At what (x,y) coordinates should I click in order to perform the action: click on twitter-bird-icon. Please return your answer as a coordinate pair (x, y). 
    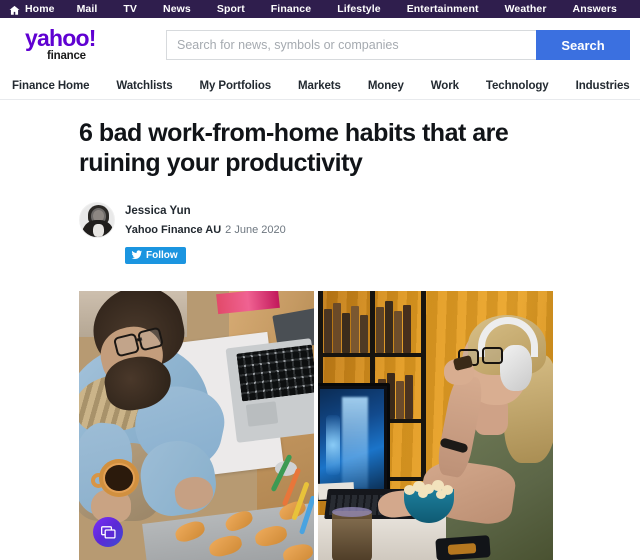
    Looking at the image, I should click on (137, 255).